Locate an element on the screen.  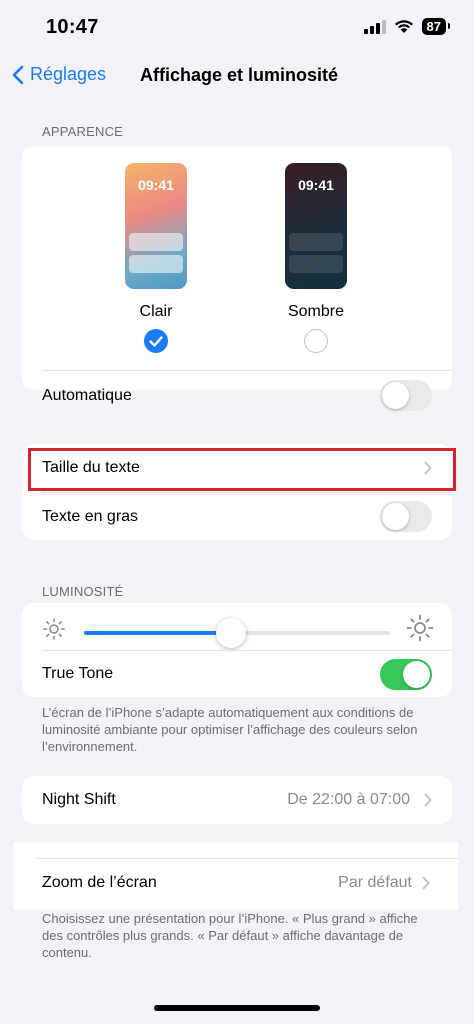
text-size-row: Taille du texte is located at coordinates (237, 468).